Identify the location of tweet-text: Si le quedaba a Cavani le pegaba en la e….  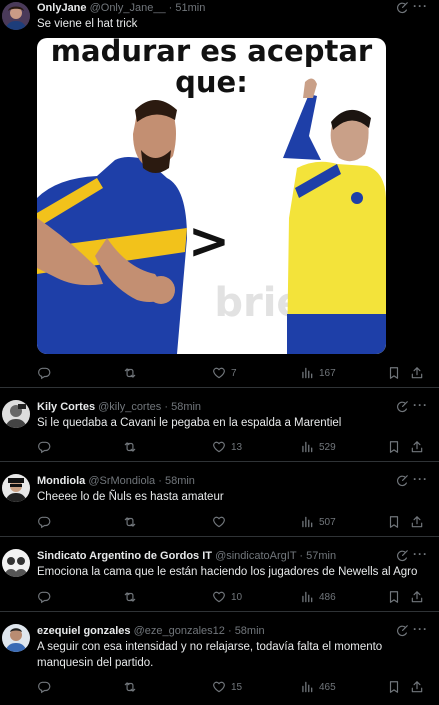
(189, 423).